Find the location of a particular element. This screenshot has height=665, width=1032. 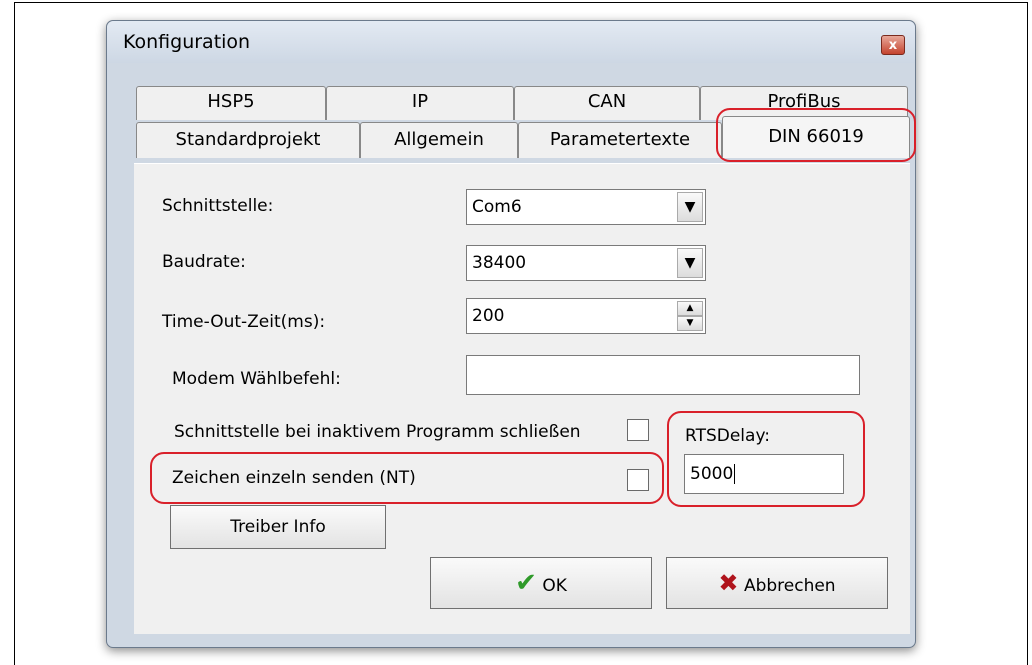

tab-label: IP is located at coordinates (420, 101).